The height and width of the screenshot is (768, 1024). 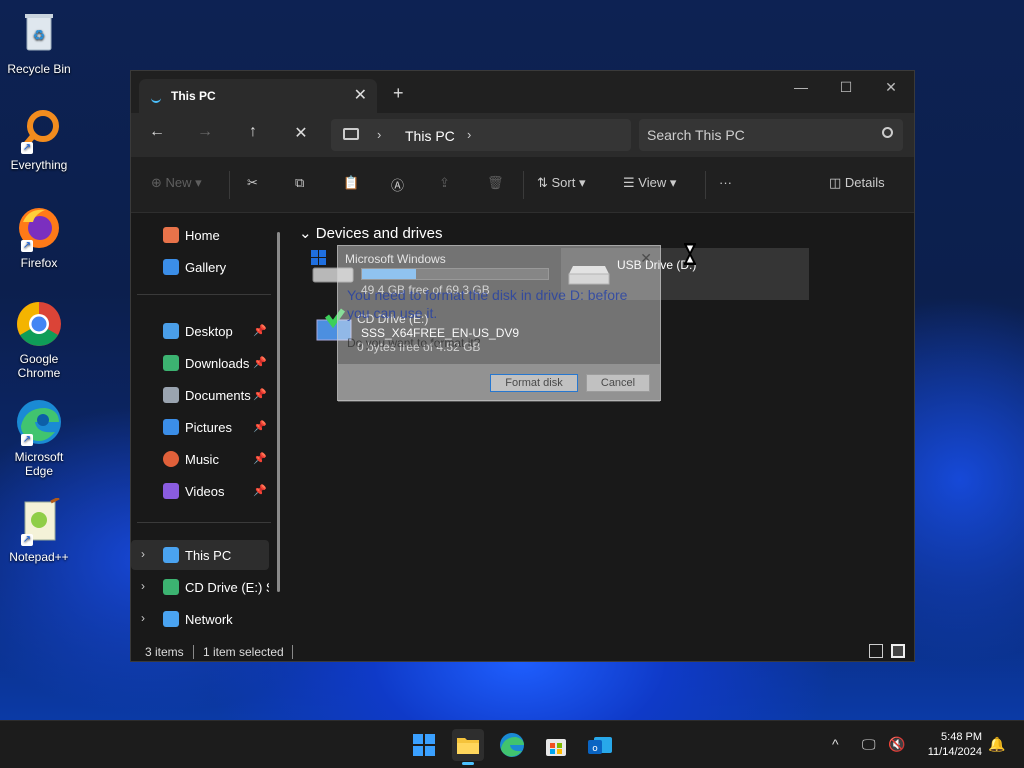 I want to click on new-label: New, so click(x=178, y=182).